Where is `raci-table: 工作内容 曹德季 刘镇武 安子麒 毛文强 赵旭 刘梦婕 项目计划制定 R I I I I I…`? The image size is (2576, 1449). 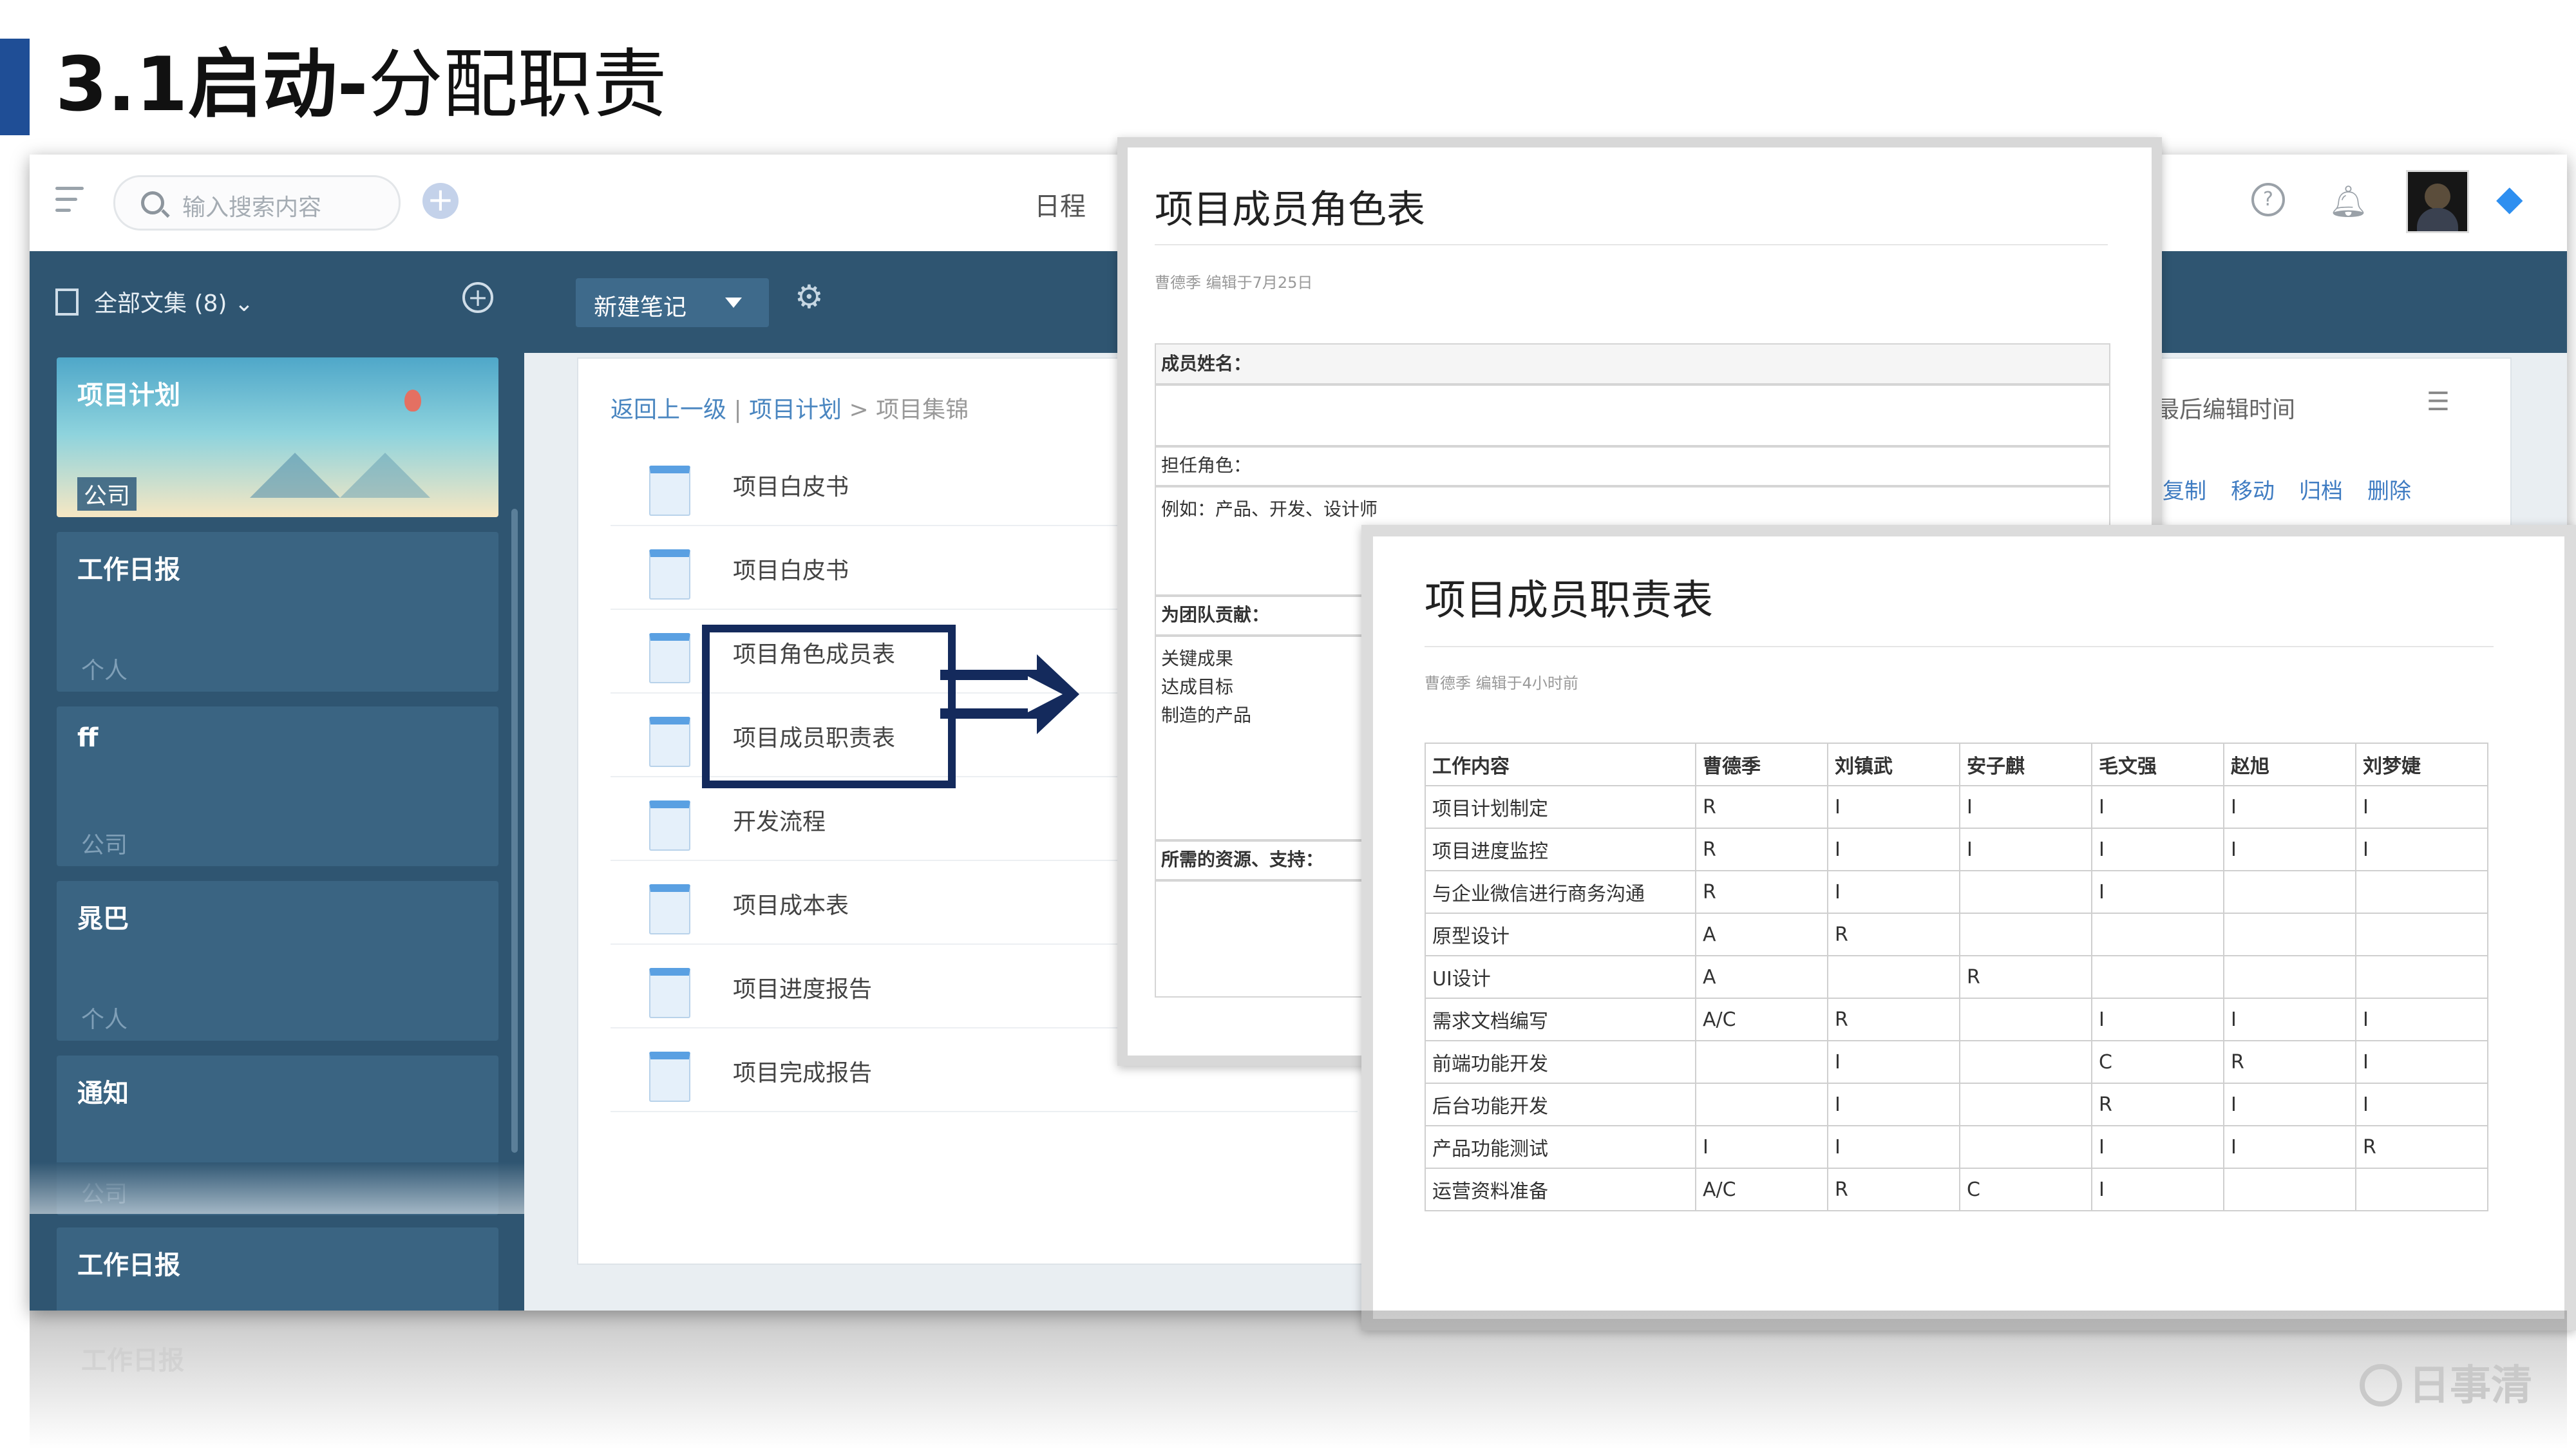
raci-table: 工作内容 曹德季 刘镇武 安子麒 毛文强 赵旭 刘梦婕 项目计划制定 R I I I I I… is located at coordinates (1956, 977).